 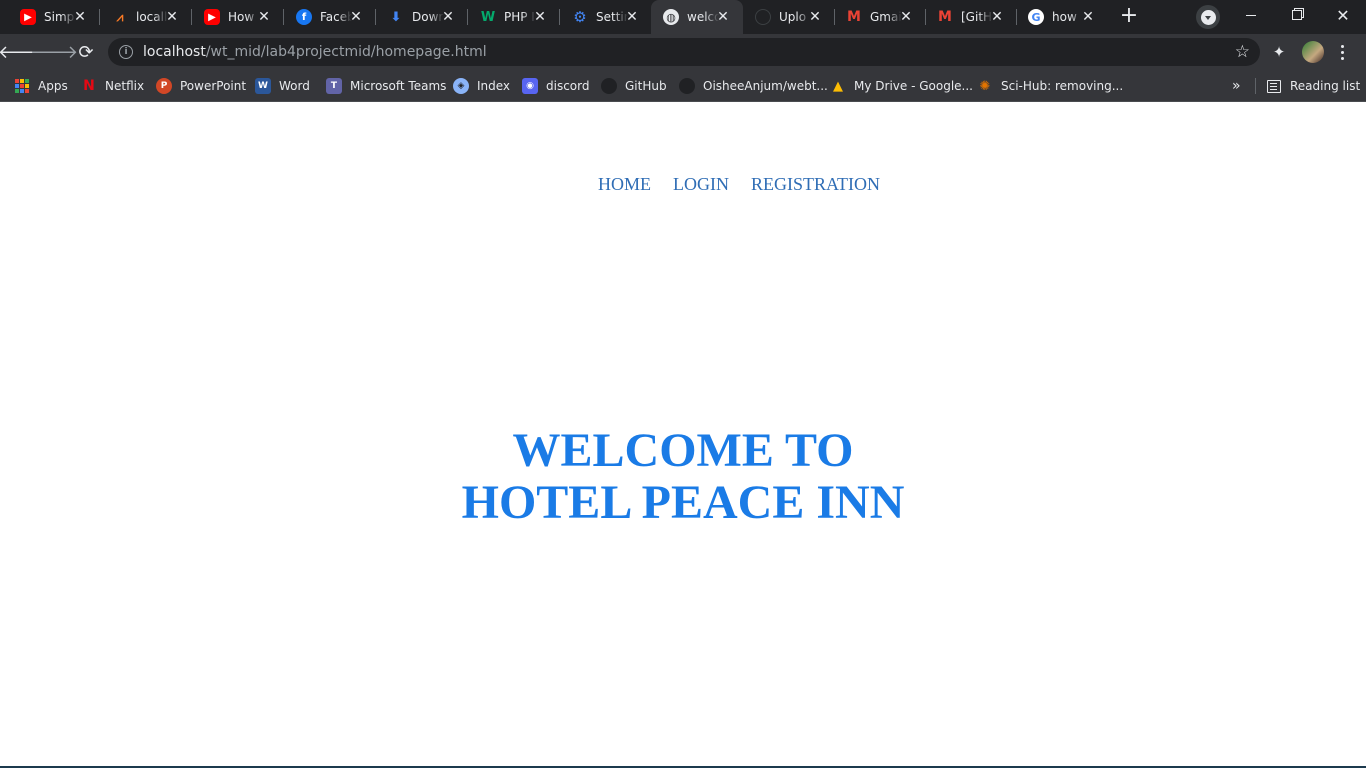 I want to click on bookmarks-divider, so click(x=1255, y=86).